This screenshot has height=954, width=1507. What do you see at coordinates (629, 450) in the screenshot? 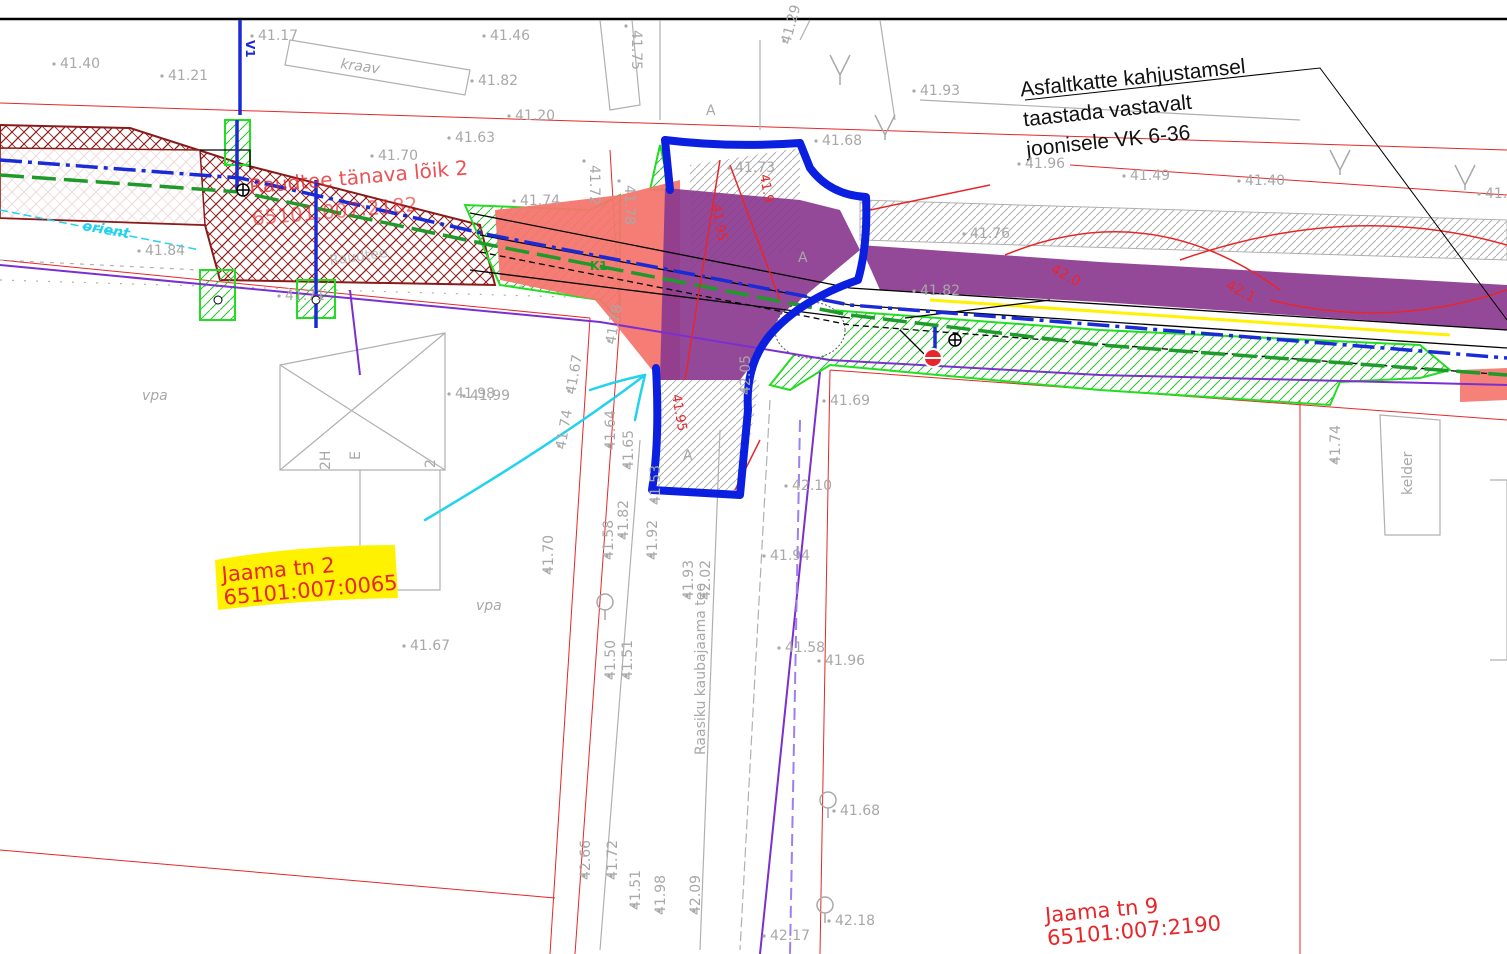
I see `spot-height-label: 41.65` at bounding box center [629, 450].